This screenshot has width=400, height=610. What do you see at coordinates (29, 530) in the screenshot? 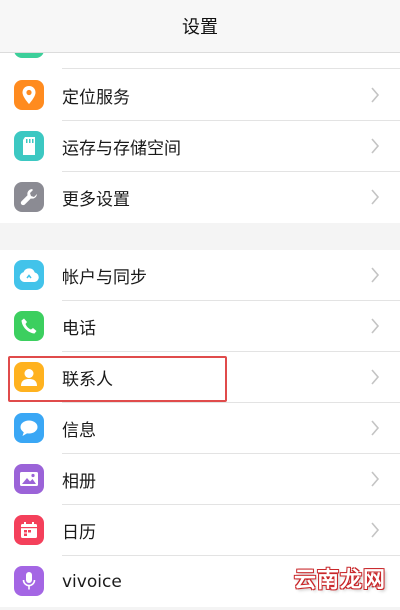
I see `calendar-icon` at bounding box center [29, 530].